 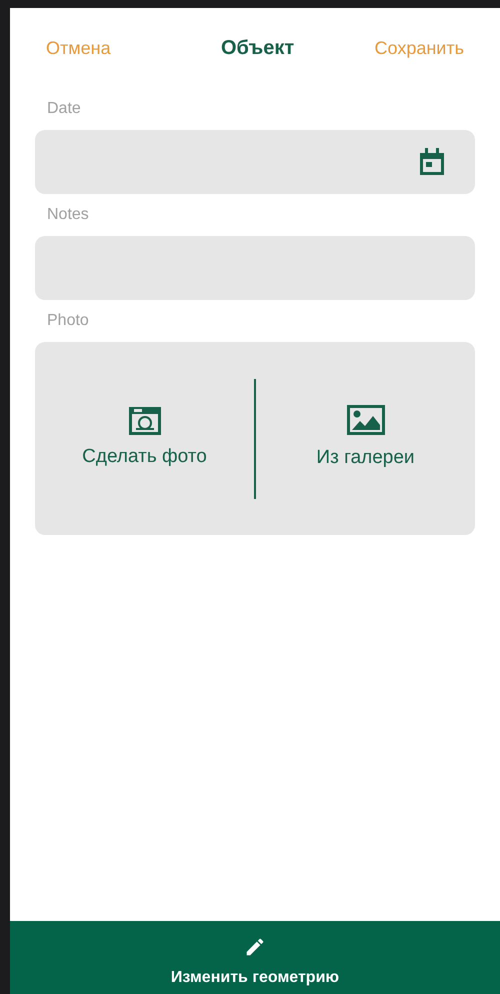 I want to click on field-label: Photo, so click(x=68, y=321).